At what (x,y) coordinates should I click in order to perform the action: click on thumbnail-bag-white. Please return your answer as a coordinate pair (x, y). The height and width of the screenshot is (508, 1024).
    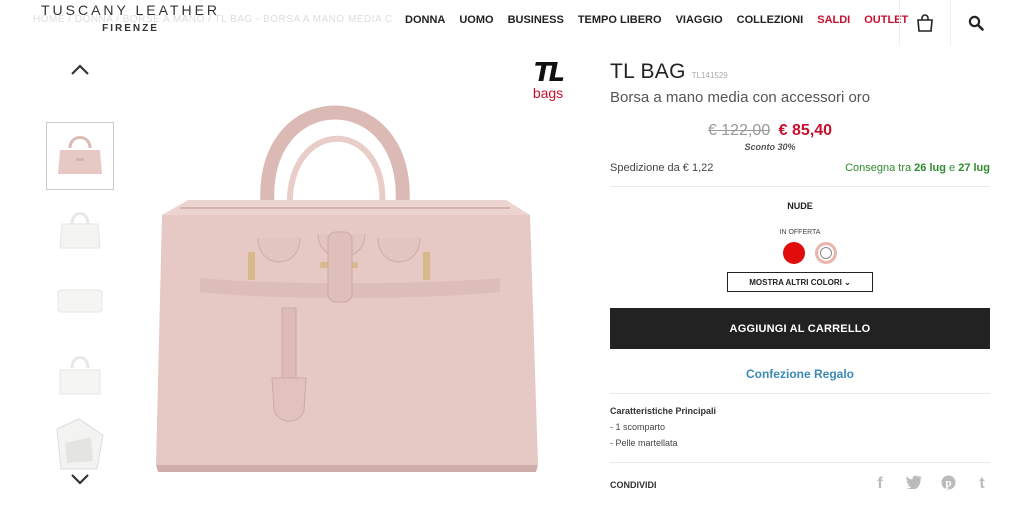
    Looking at the image, I should click on (80, 228).